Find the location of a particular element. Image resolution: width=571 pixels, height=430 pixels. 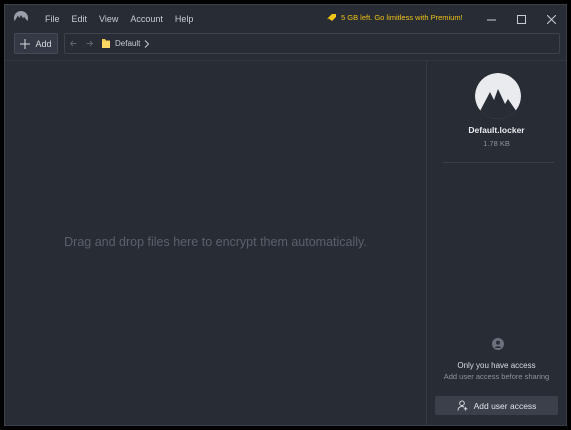

add-user-icon is located at coordinates (462, 405).